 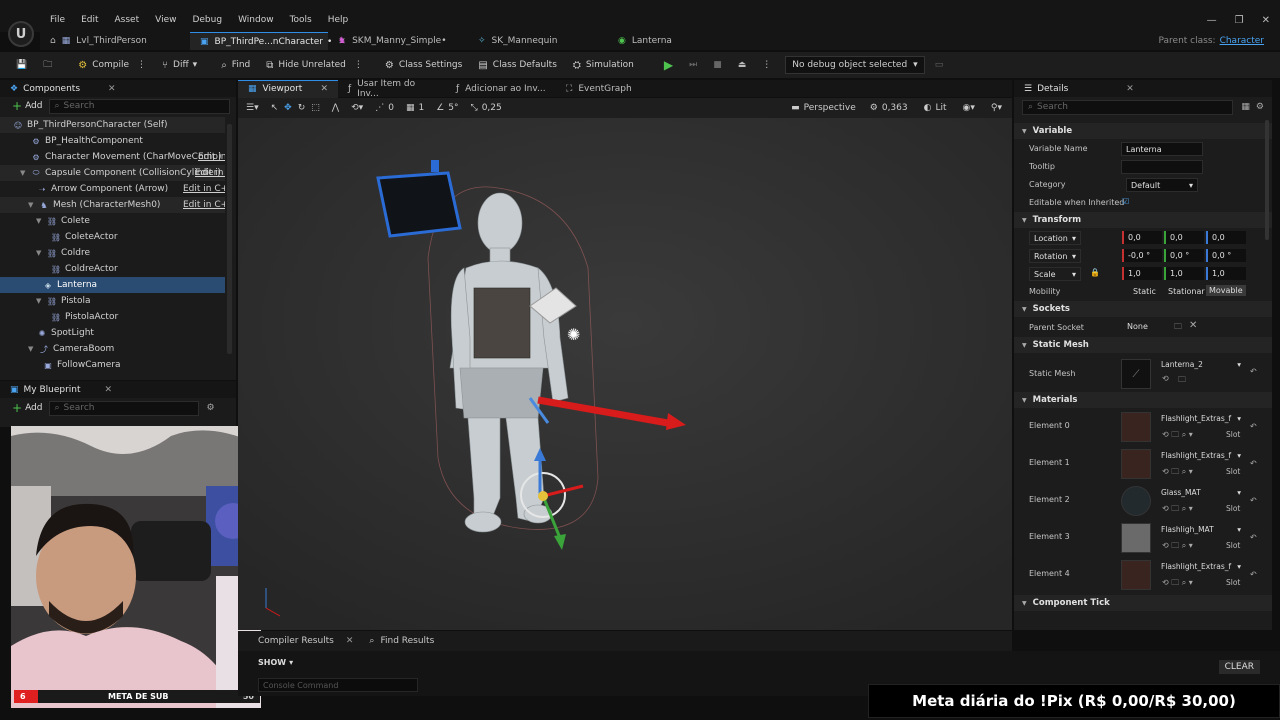 What do you see at coordinates (1143, 309) in the screenshot?
I see `section-sockets: ▼ Sockets` at bounding box center [1143, 309].